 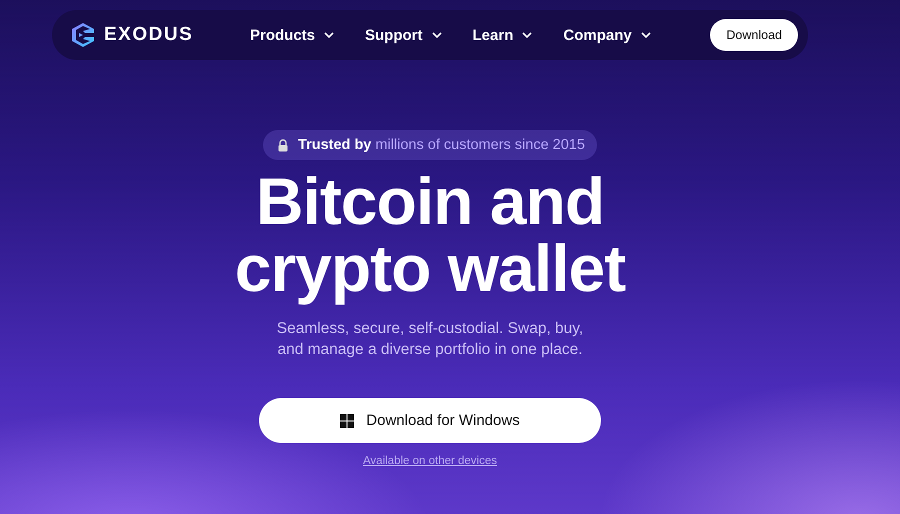 What do you see at coordinates (149, 35) in the screenshot?
I see `logo-wordmark: EXODUS` at bounding box center [149, 35].